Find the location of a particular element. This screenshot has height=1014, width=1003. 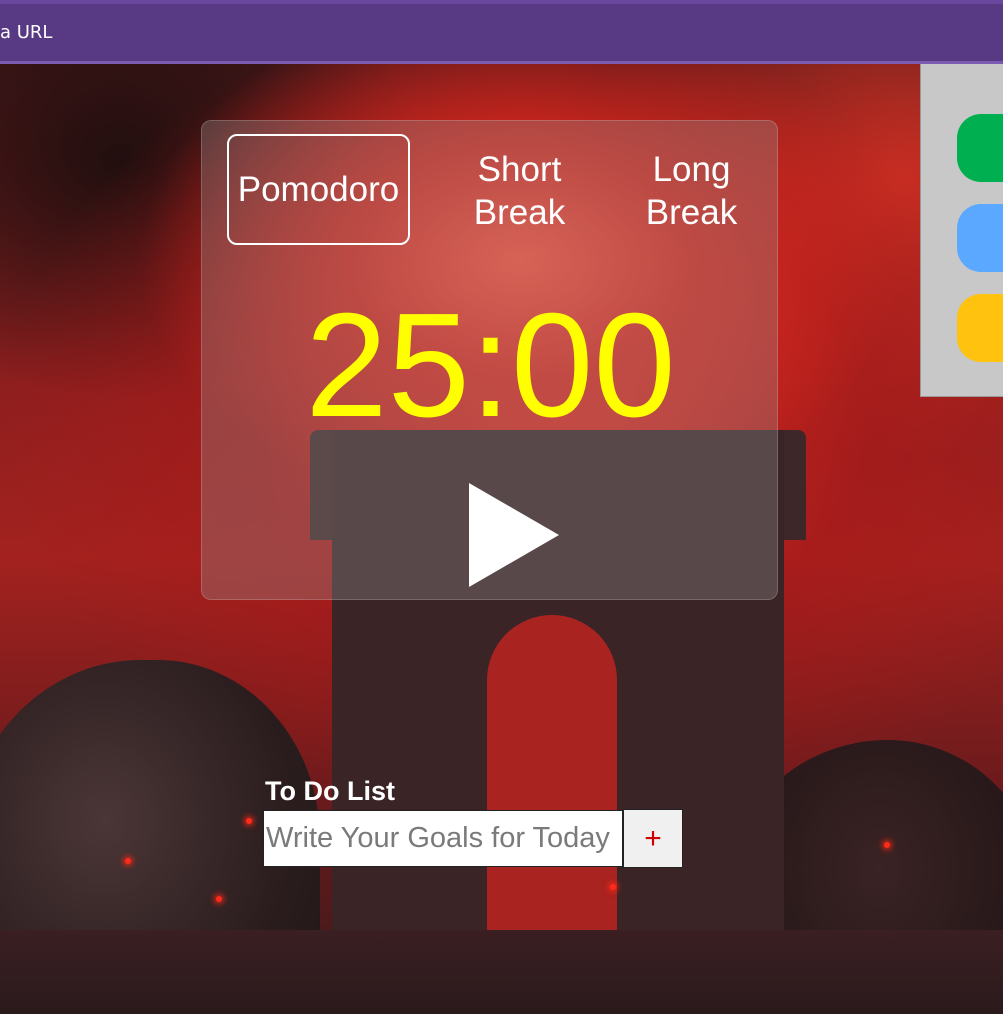

side-button-blue is located at coordinates (980, 238).